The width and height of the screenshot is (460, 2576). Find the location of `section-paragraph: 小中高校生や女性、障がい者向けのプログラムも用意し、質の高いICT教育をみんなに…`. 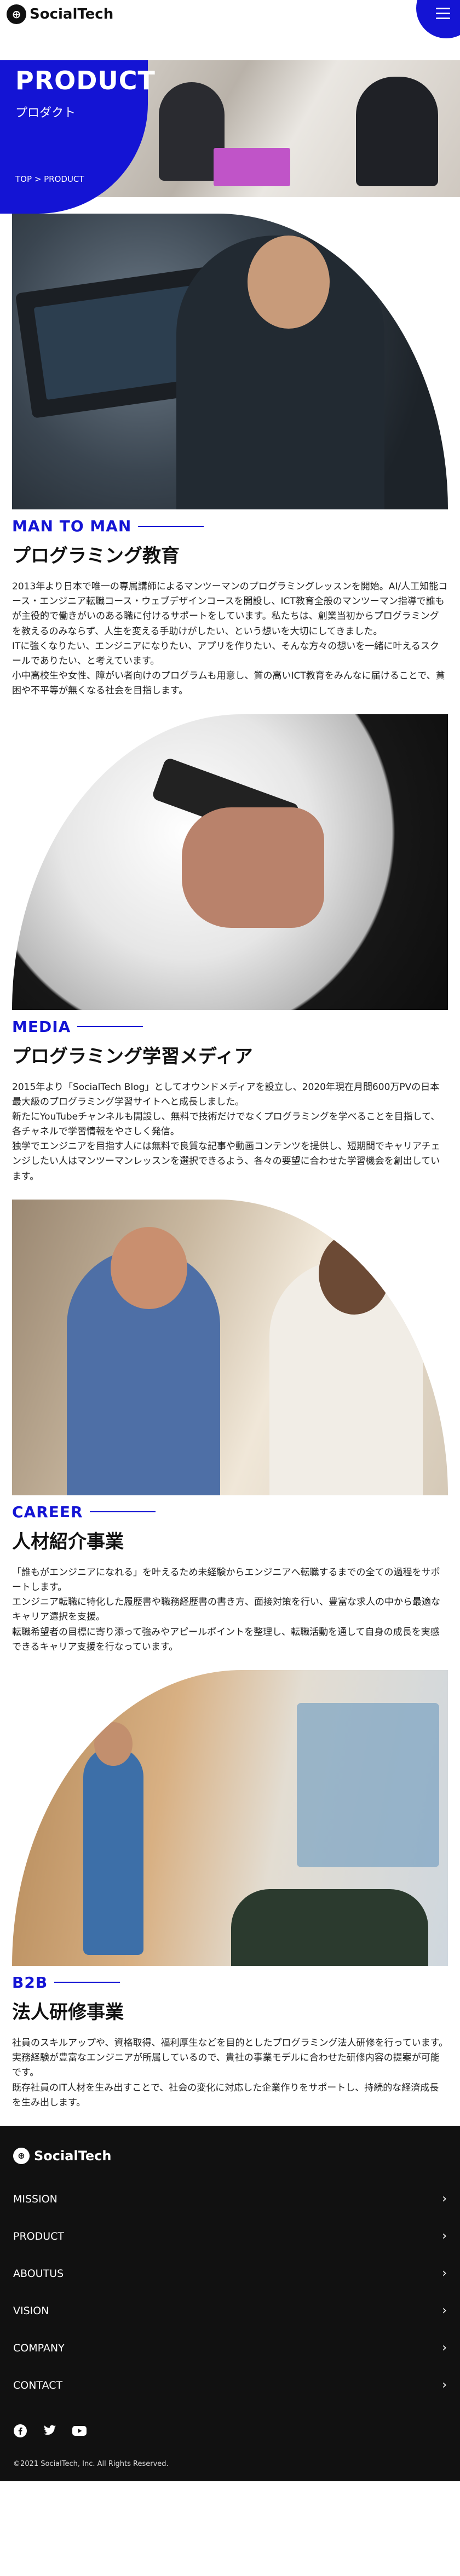

section-paragraph: 小中高校生や女性、障がい者向けのプログラムも用意し、質の高いICT教育をみんなに… is located at coordinates (228, 684).